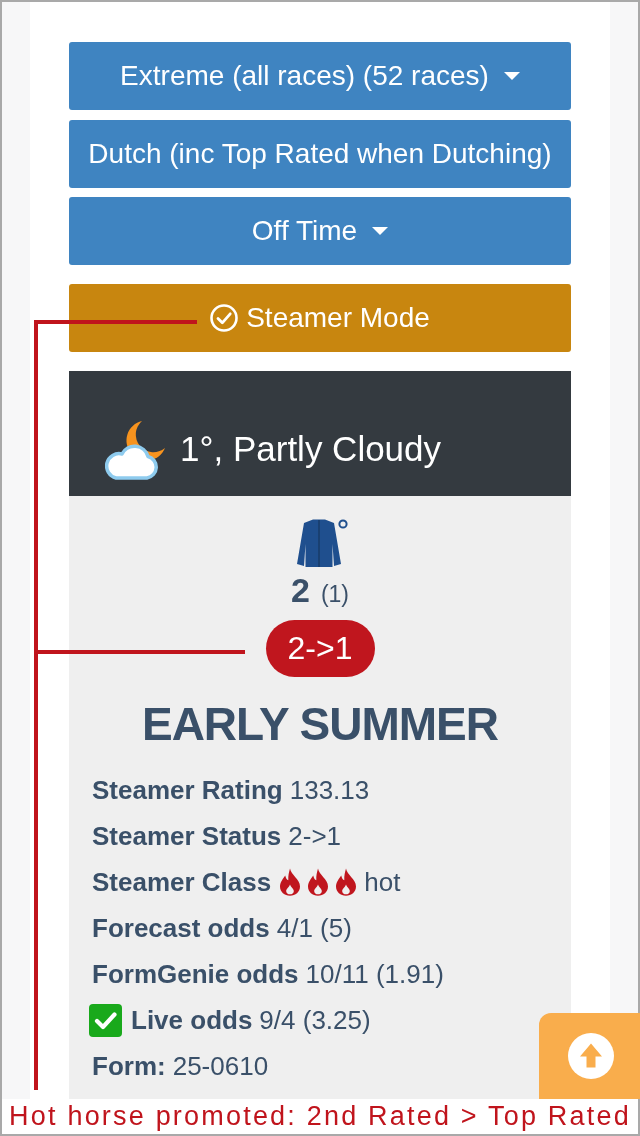  Describe the element at coordinates (374, 974) in the screenshot. I see `detail-value: 10/11 (1.91)` at that location.